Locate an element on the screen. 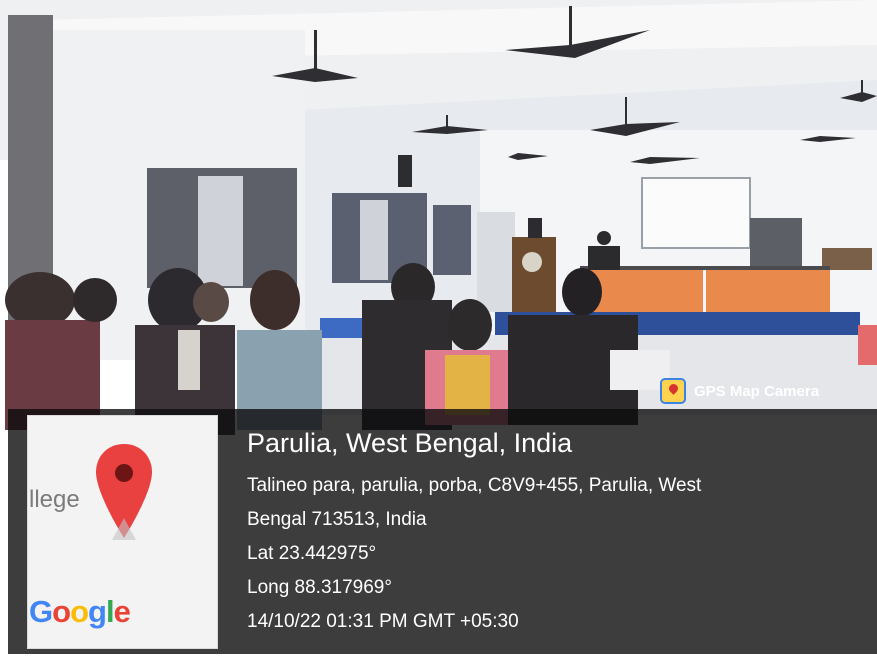 The image size is (877, 661). board-cabinet is located at coordinates (776, 243).